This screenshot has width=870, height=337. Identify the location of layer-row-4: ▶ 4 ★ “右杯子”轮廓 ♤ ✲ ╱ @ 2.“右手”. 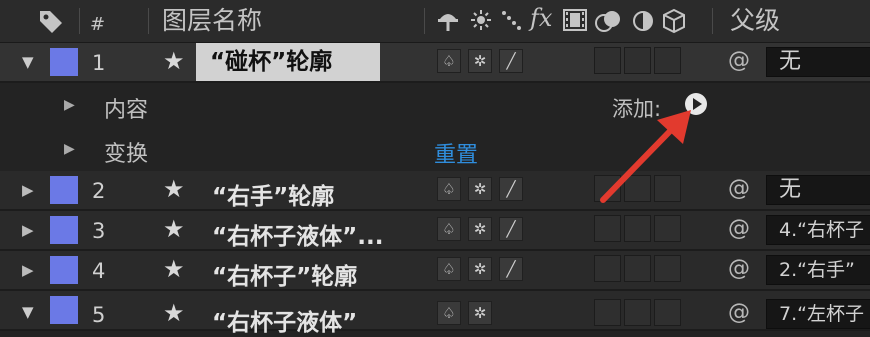
(435, 271).